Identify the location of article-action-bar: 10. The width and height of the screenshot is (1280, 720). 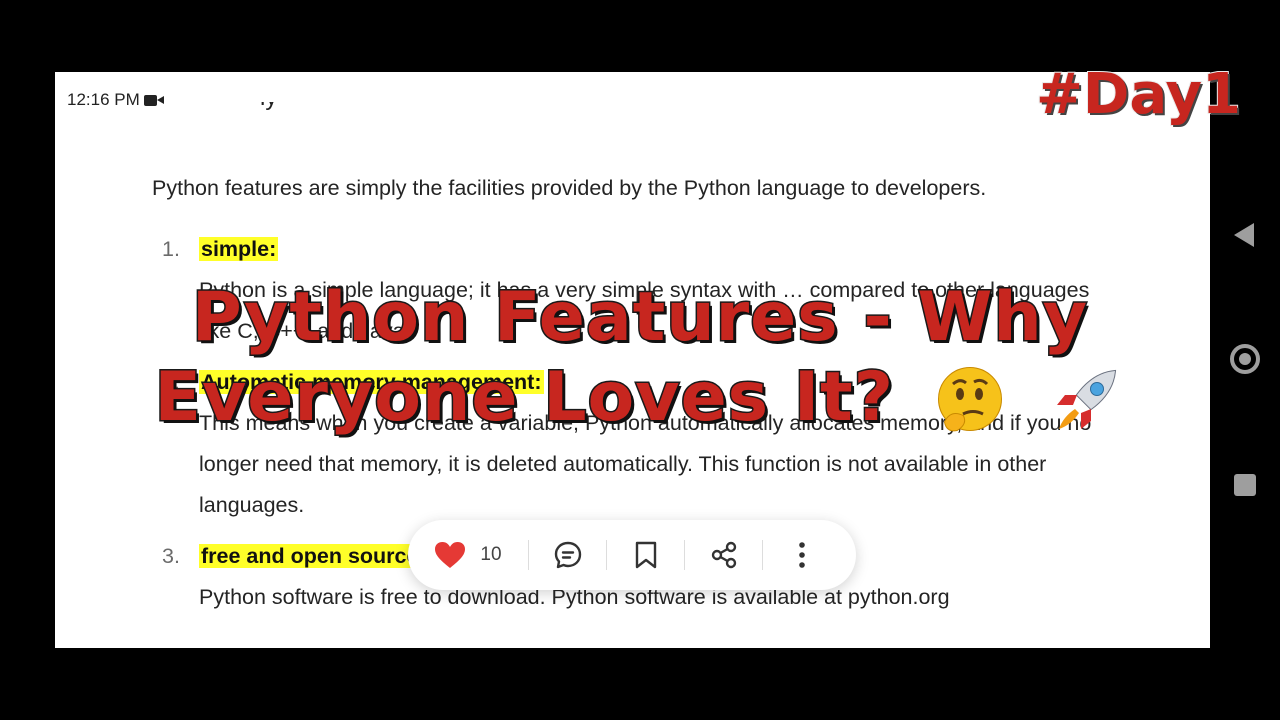
(632, 555).